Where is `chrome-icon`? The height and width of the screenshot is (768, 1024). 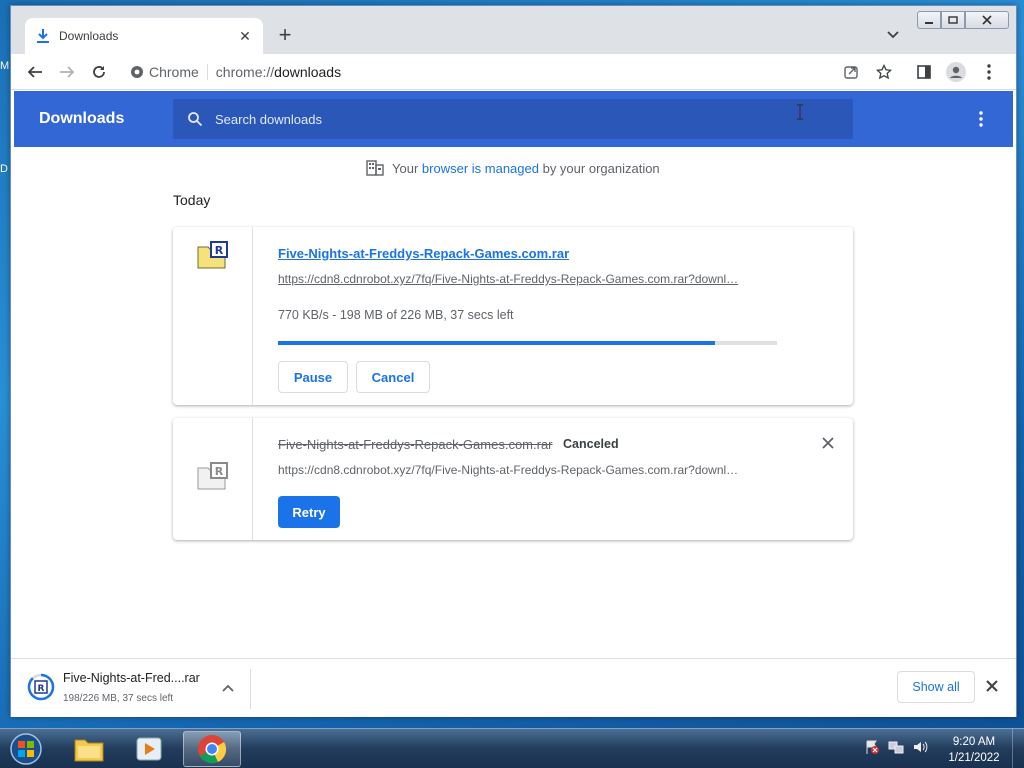
chrome-icon is located at coordinates (212, 749).